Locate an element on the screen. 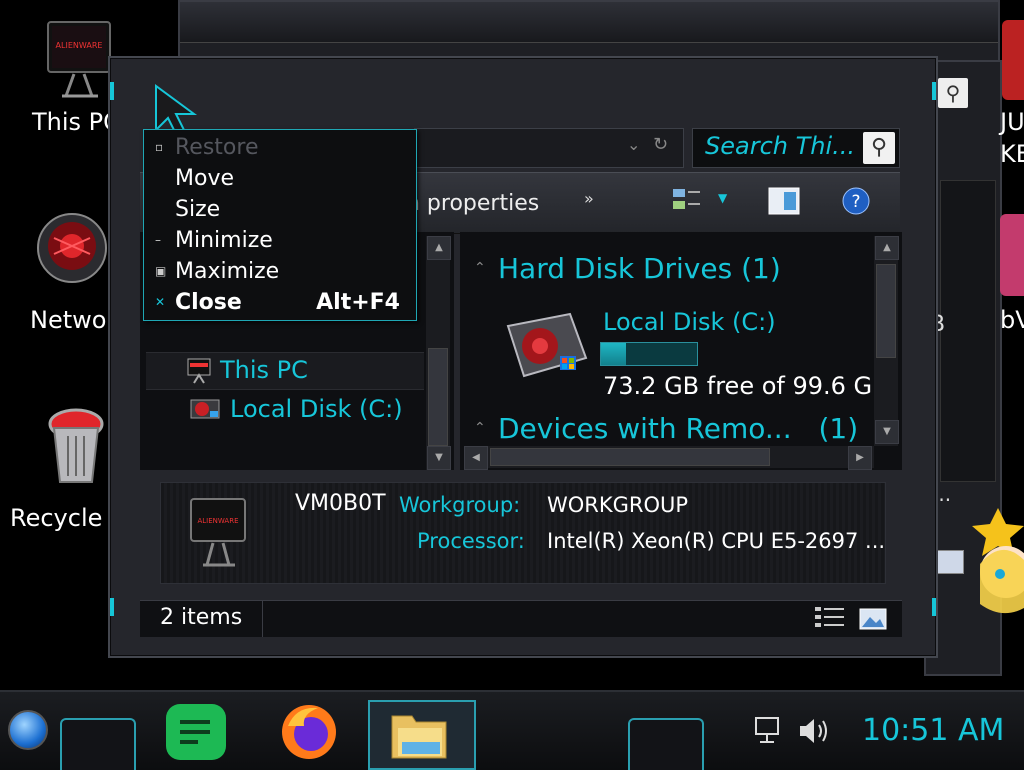 Image resolution: width=1024 pixels, height=770 pixels. group-title: Hard Disk Drives is located at coordinates (615, 268).